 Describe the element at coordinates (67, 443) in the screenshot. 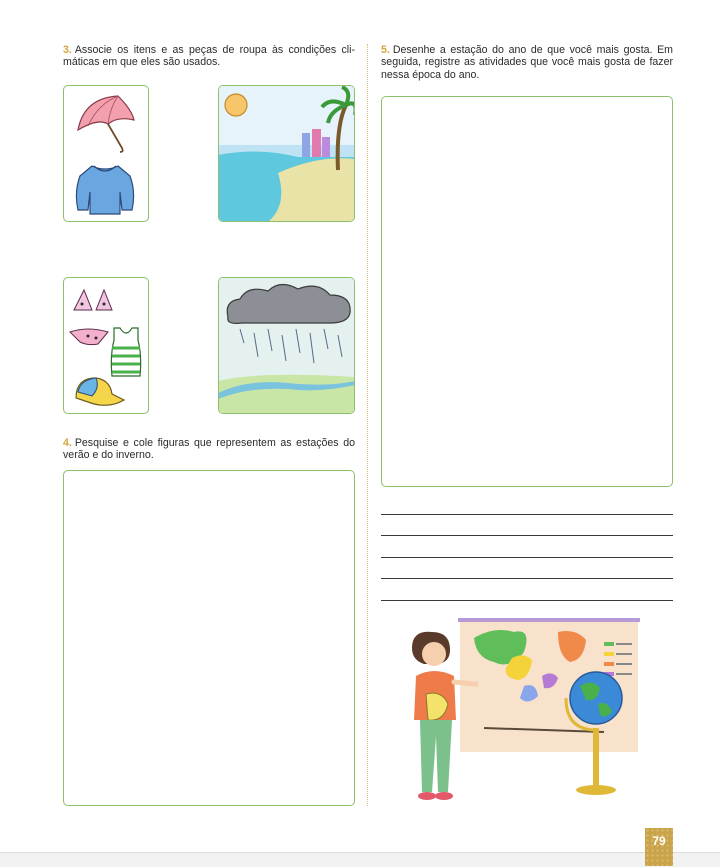

I see `question-4-number: 4.` at that location.